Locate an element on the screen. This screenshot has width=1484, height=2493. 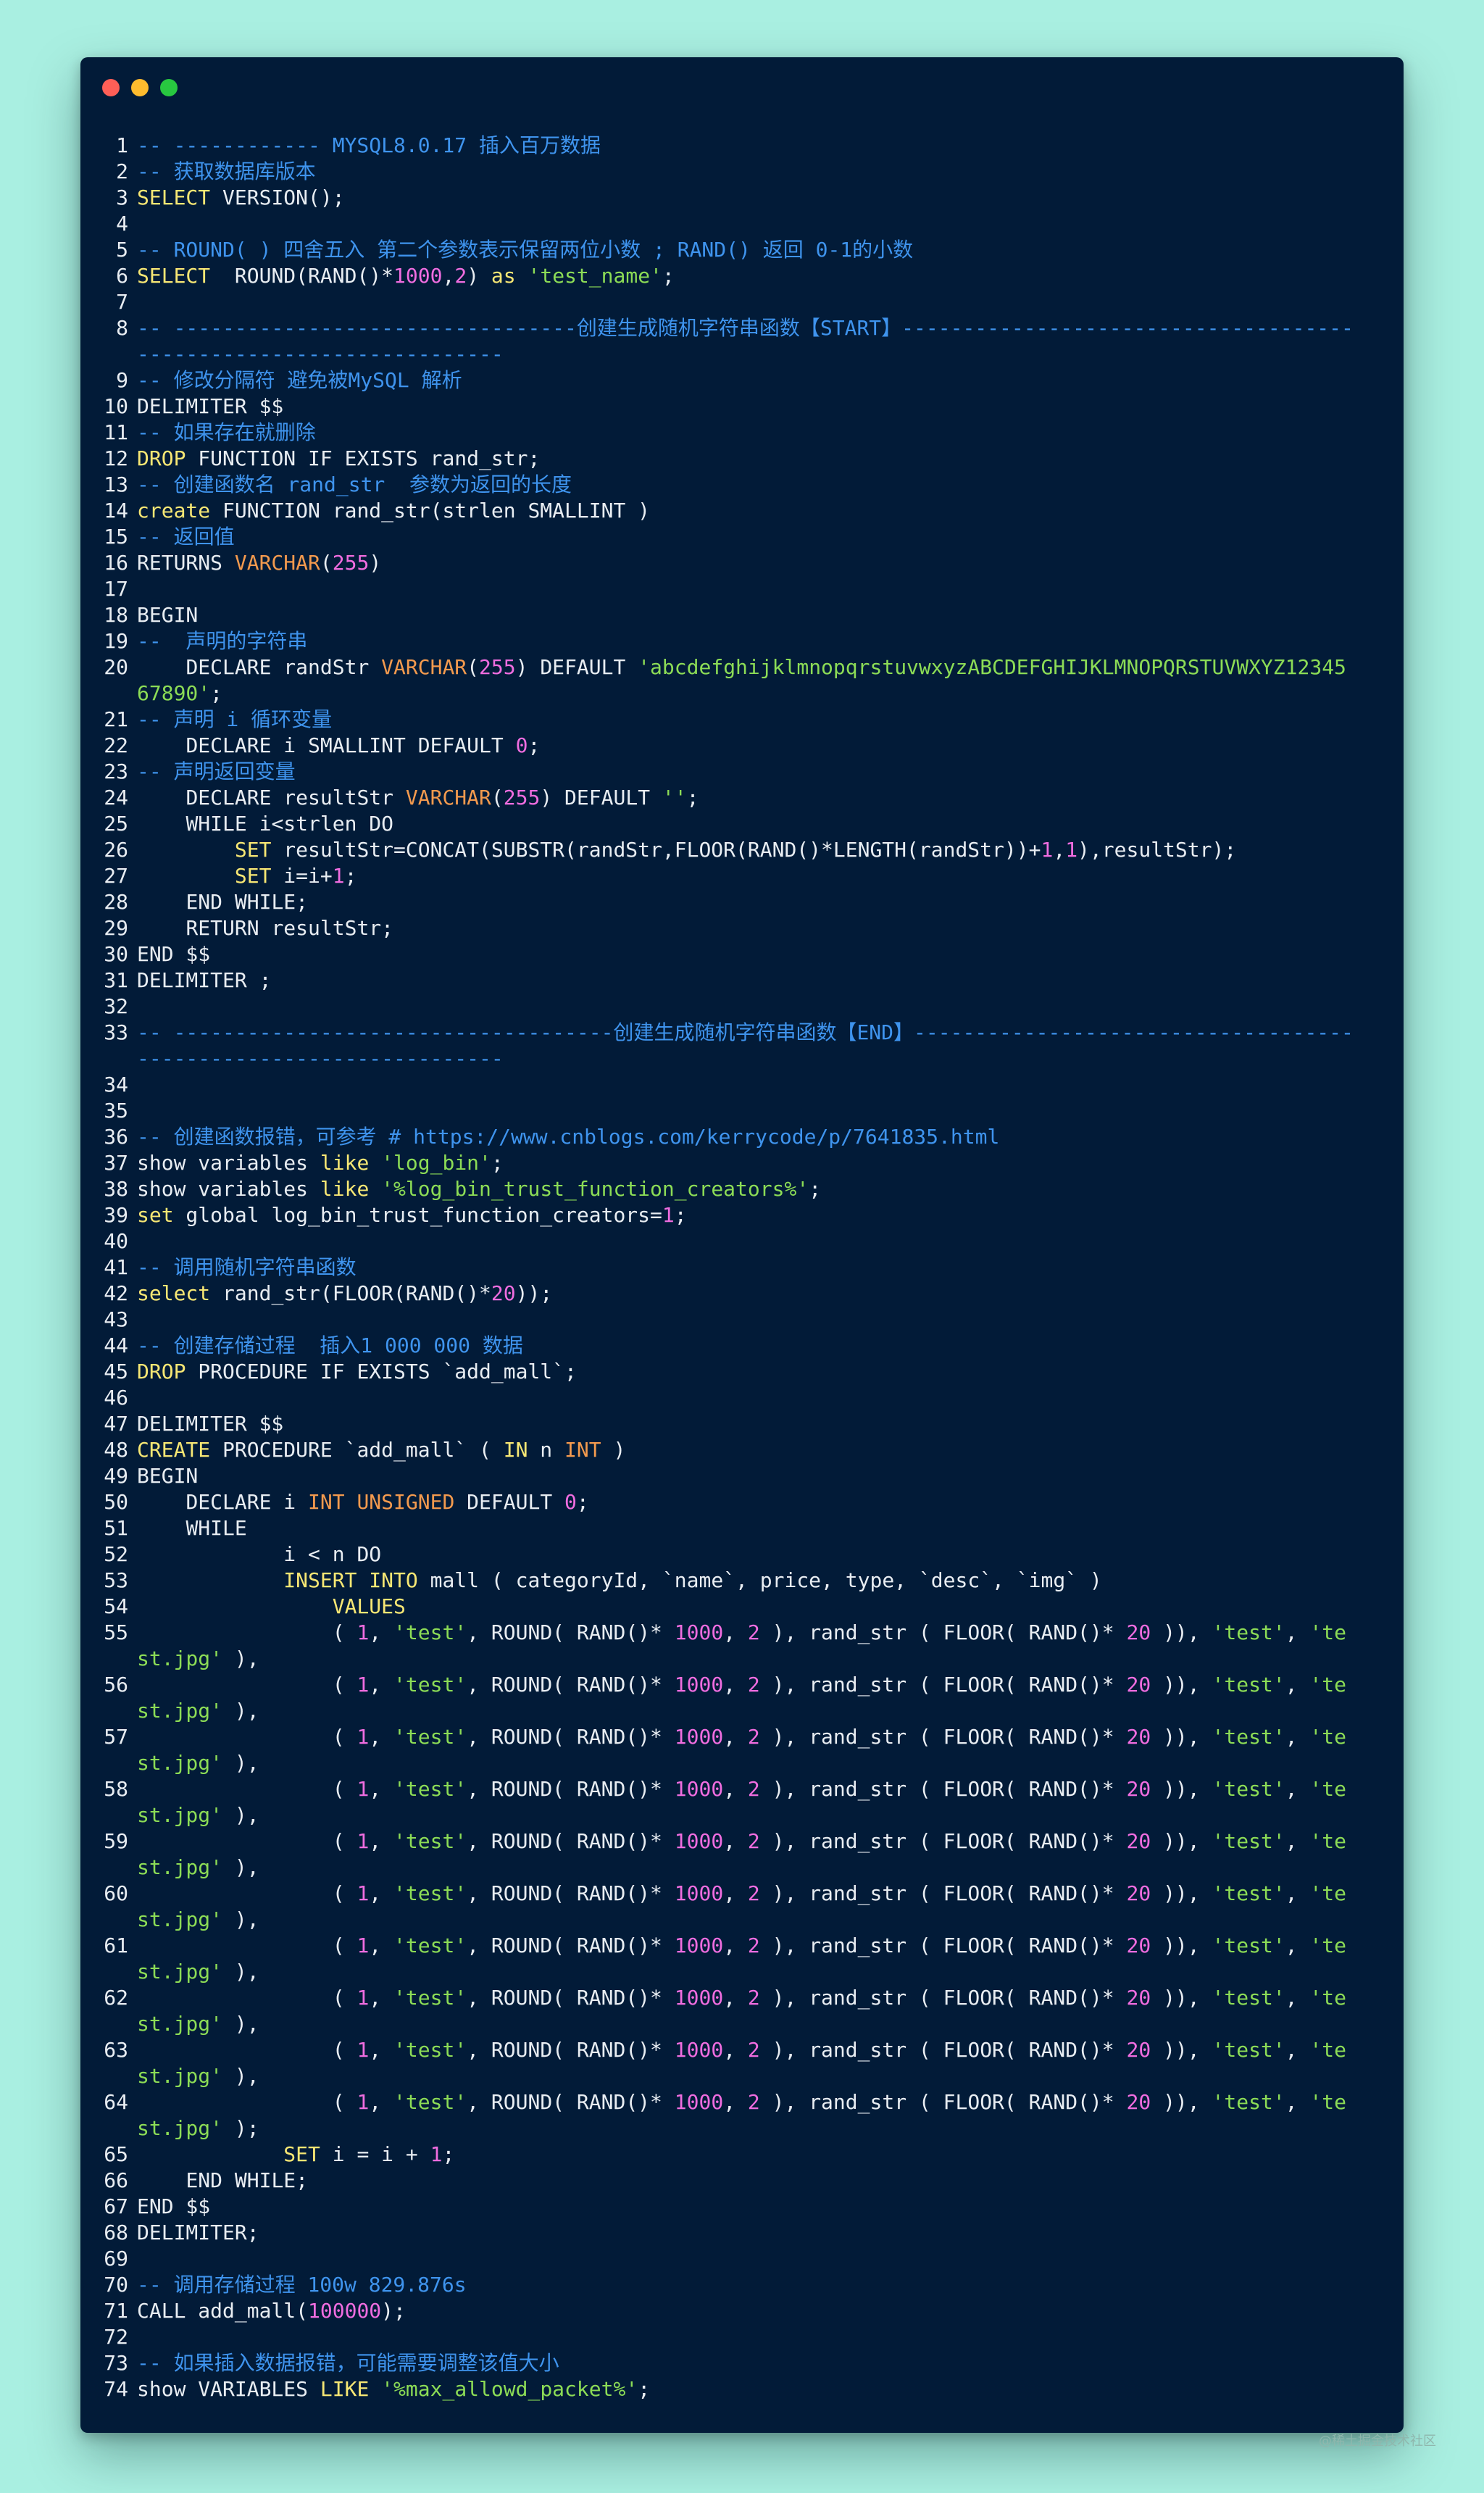
code-line: 13 -- 创建函数名 rand_str 参数为返回的长度 is located at coordinates (742, 485).